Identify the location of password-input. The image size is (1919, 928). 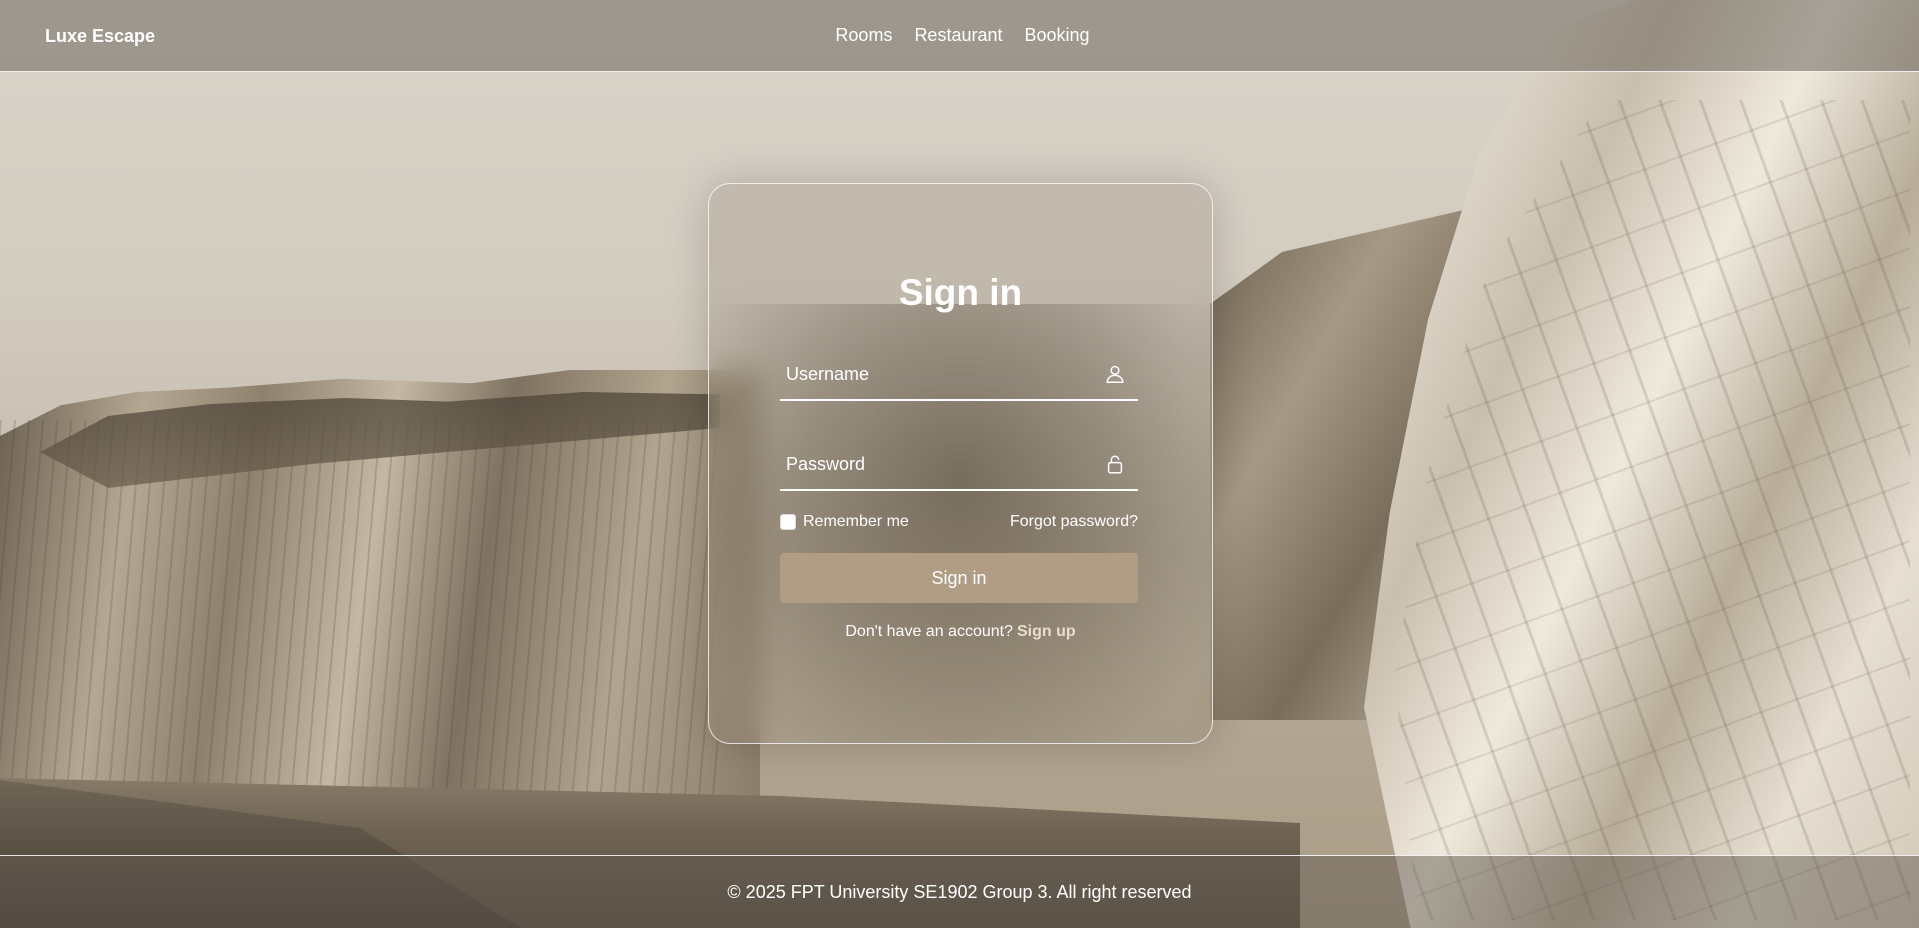
(930, 464).